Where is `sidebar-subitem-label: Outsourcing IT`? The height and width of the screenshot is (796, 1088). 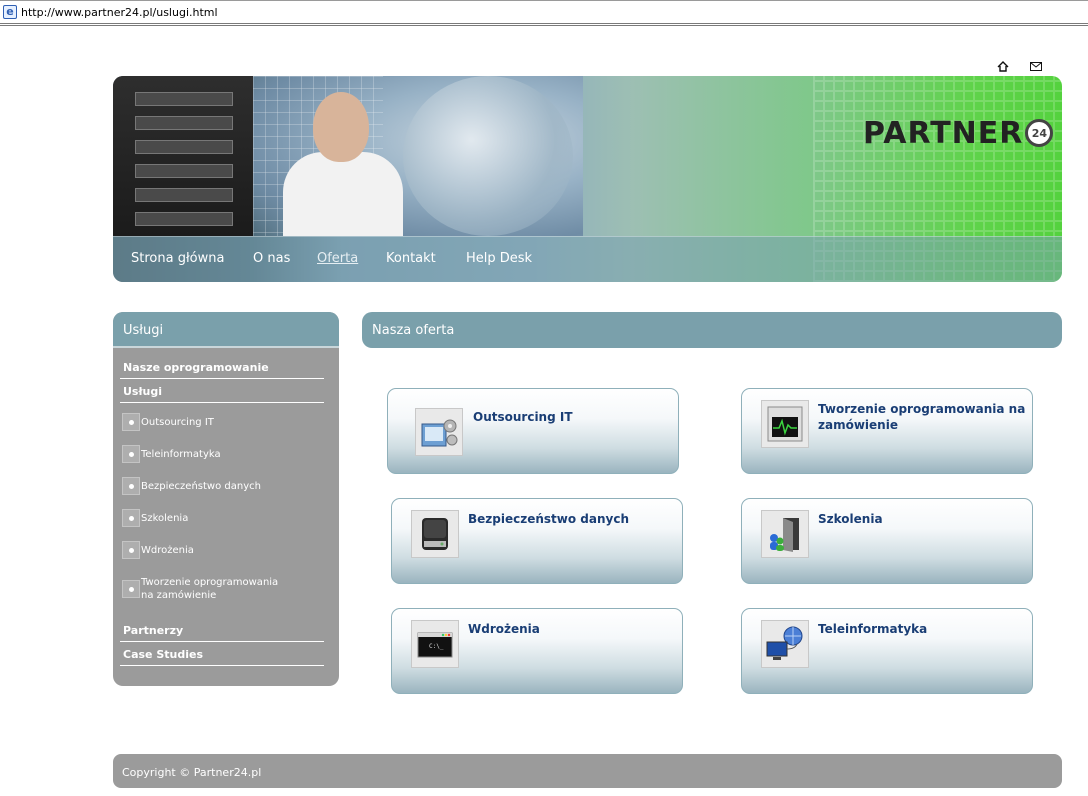 sidebar-subitem-label: Outsourcing IT is located at coordinates (177, 422).